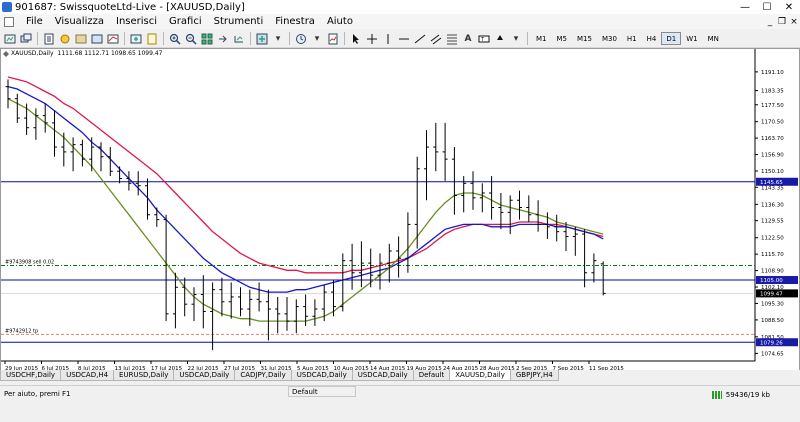  Describe the element at coordinates (49, 39) in the screenshot. I see `market-watch-icon` at that location.